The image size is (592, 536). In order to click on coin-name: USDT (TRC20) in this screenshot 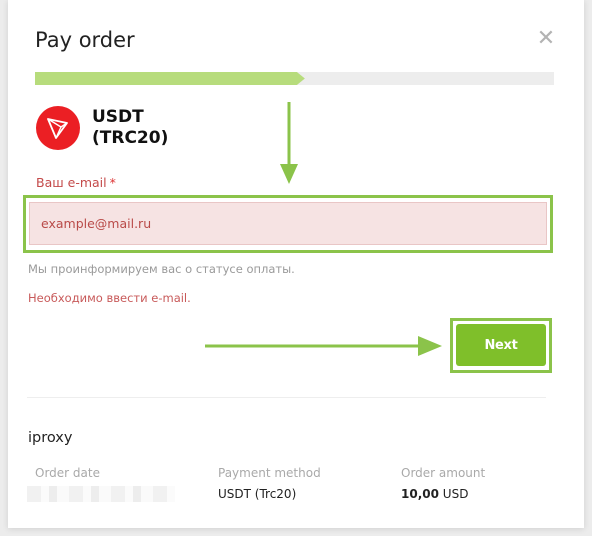, I will do `click(130, 128)`.